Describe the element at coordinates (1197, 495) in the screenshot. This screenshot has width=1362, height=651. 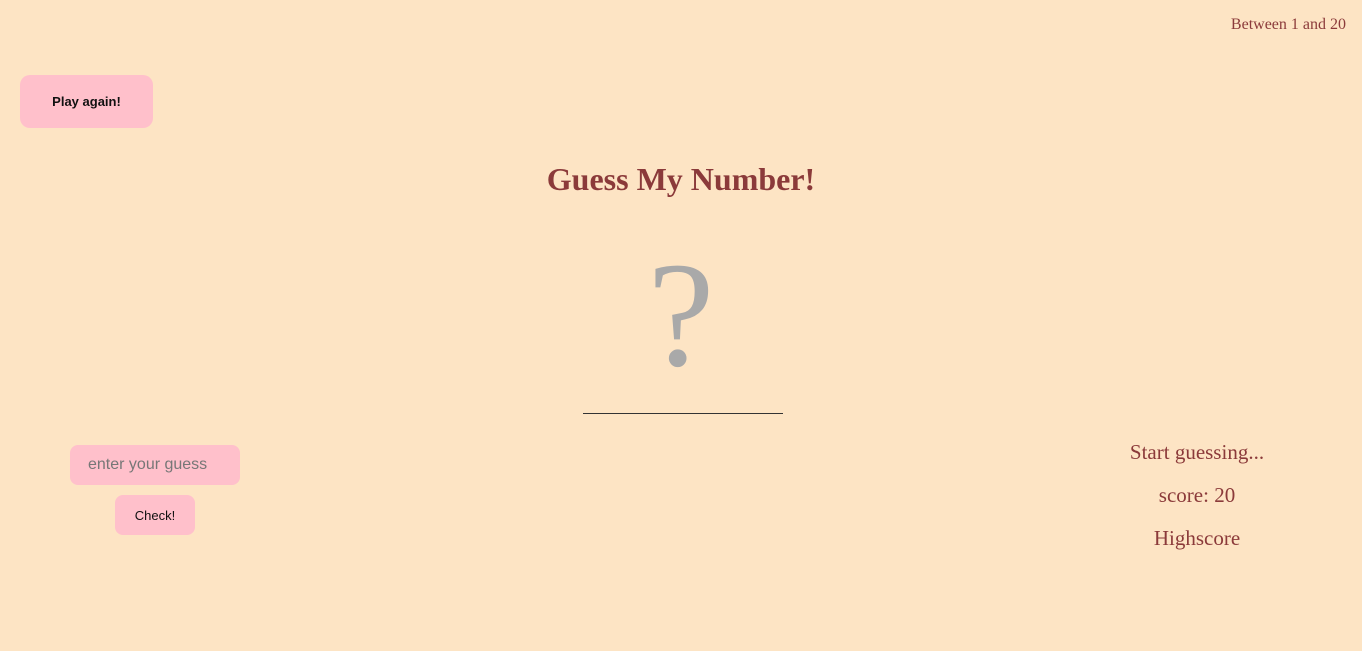
I see `score-label: score: 20` at that location.